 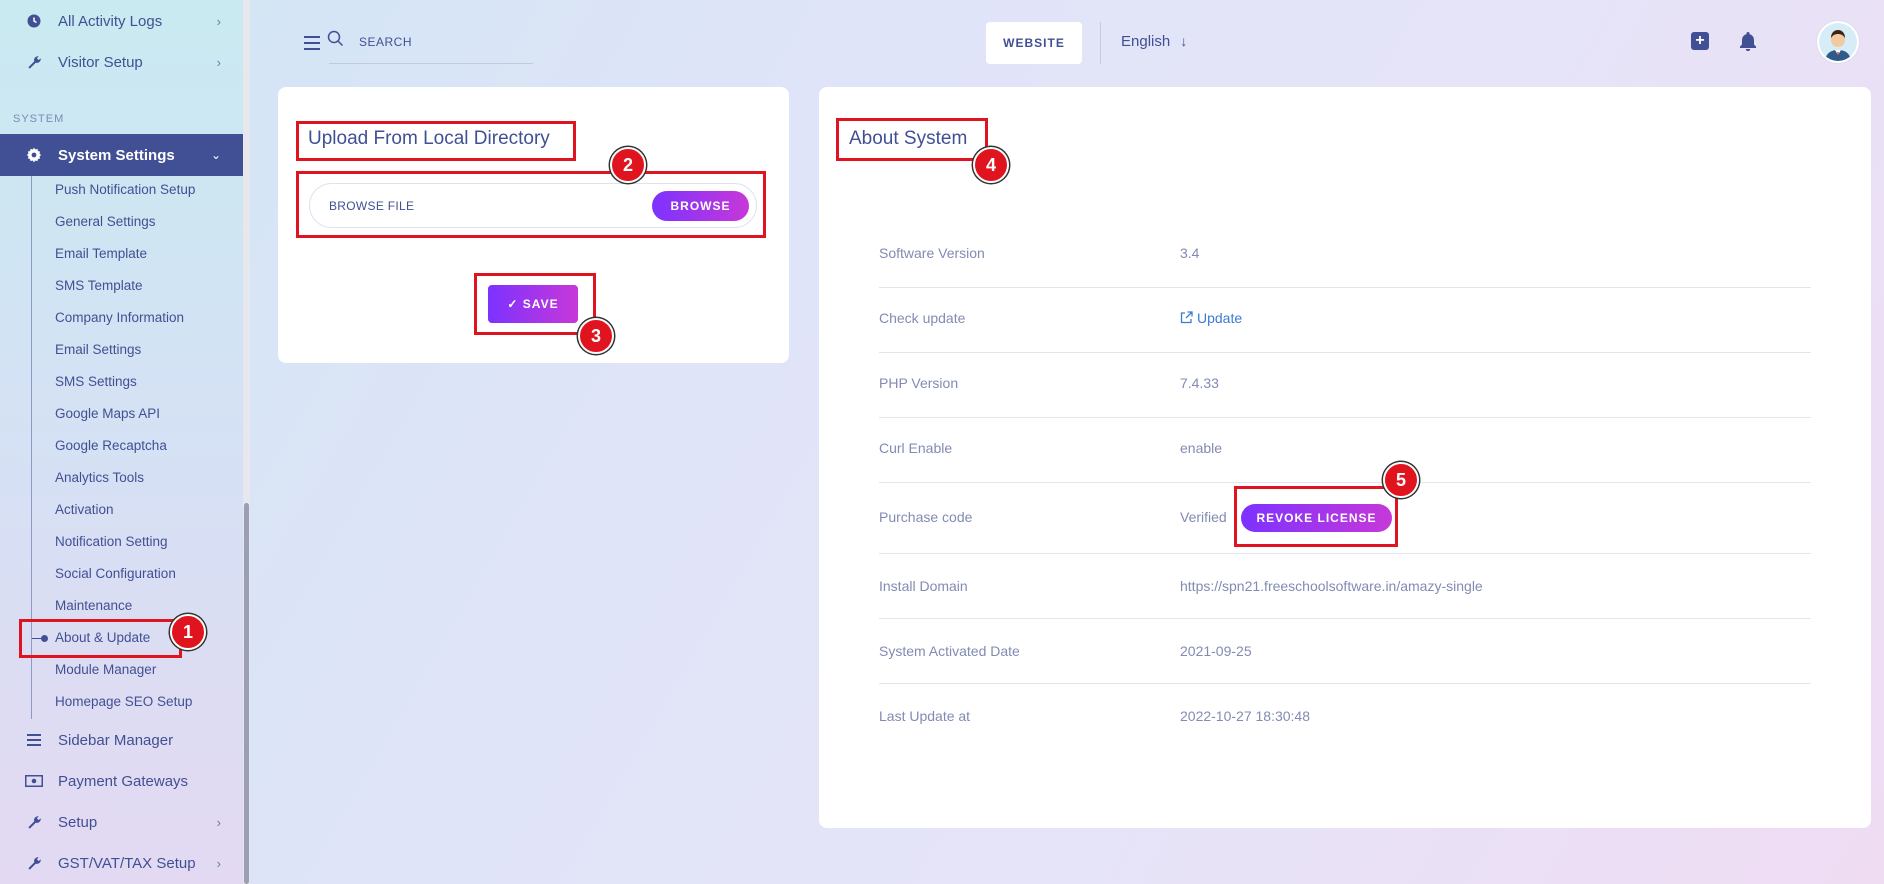 I want to click on language-selector: English ↓, so click(x=1154, y=41).